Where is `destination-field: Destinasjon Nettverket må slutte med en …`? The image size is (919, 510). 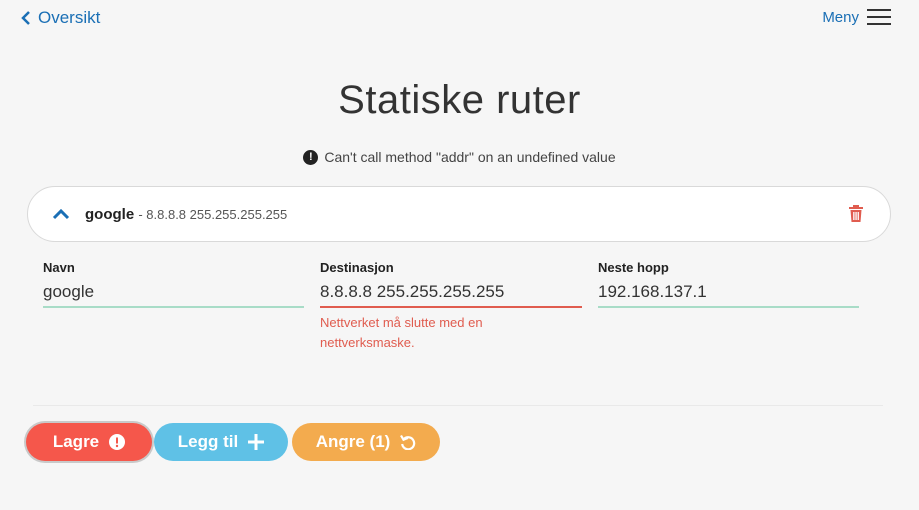 destination-field: Destinasjon Nettverket må slutte med en … is located at coordinates (451, 306).